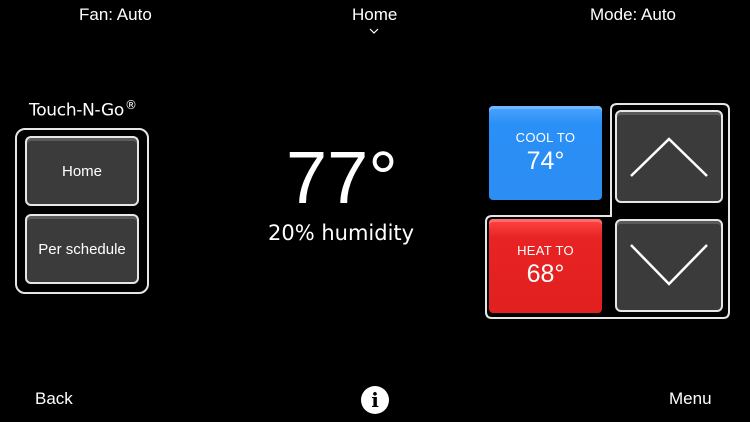 This screenshot has width=750, height=422. What do you see at coordinates (83, 109) in the screenshot?
I see `touch-n-go-logo: Touch-N-Go®` at bounding box center [83, 109].